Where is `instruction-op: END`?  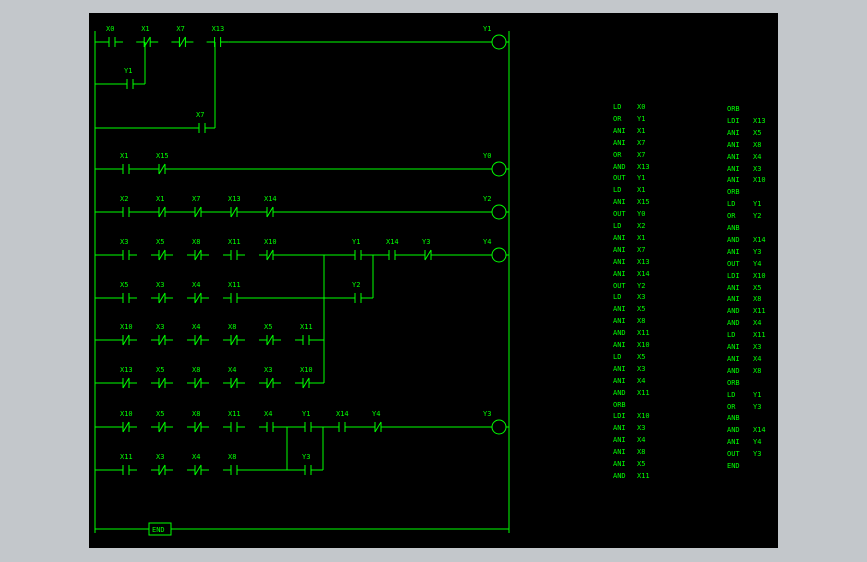 instruction-op: END is located at coordinates (733, 466).